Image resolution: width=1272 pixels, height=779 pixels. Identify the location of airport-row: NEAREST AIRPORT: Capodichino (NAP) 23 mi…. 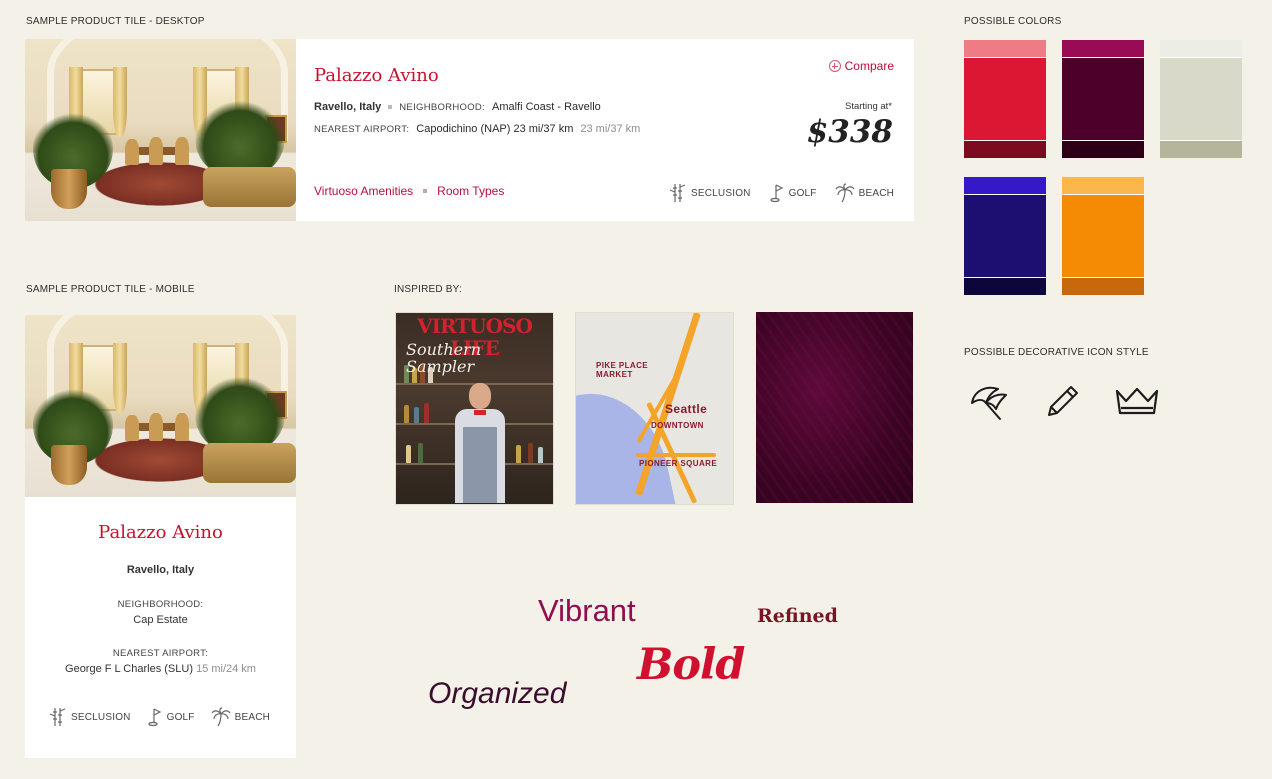
(477, 129).